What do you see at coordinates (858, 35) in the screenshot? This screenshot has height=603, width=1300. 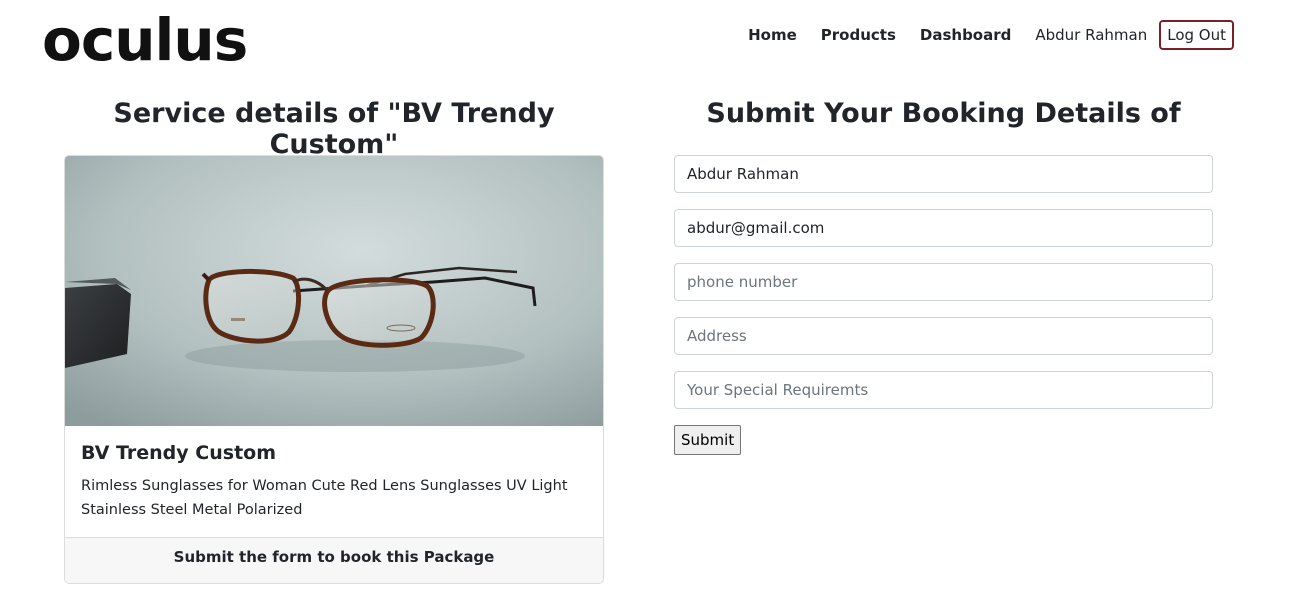 I see `nav-products-link: Products` at bounding box center [858, 35].